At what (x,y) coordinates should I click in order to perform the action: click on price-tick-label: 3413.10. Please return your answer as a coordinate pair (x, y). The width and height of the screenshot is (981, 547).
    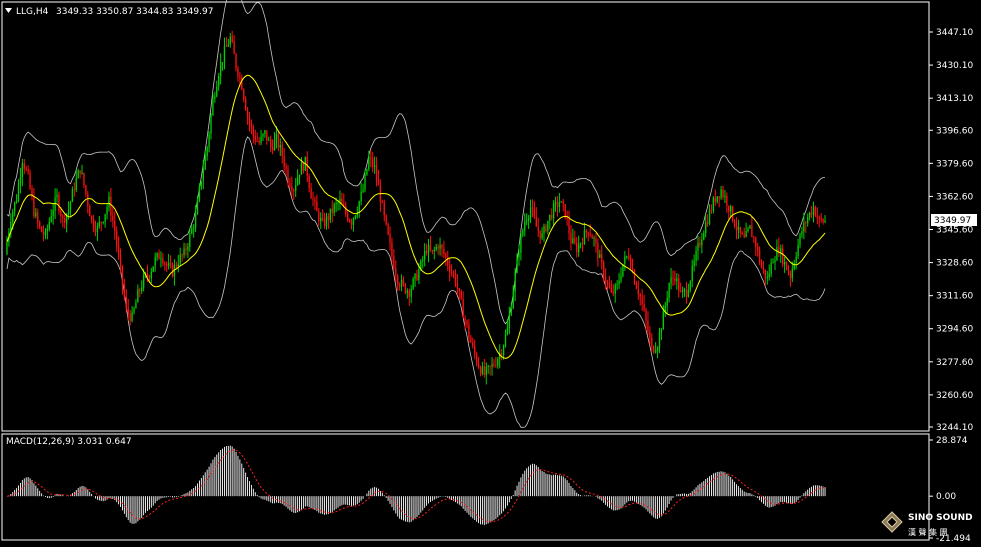
    Looking at the image, I should click on (954, 99).